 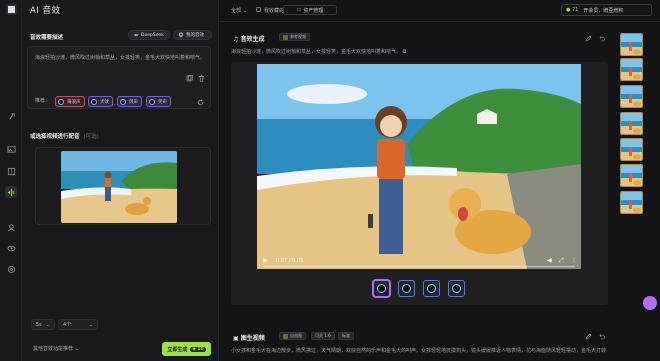 I want to click on more-features-link: 其他音效功能推荐 ⌄, so click(x=56, y=348).